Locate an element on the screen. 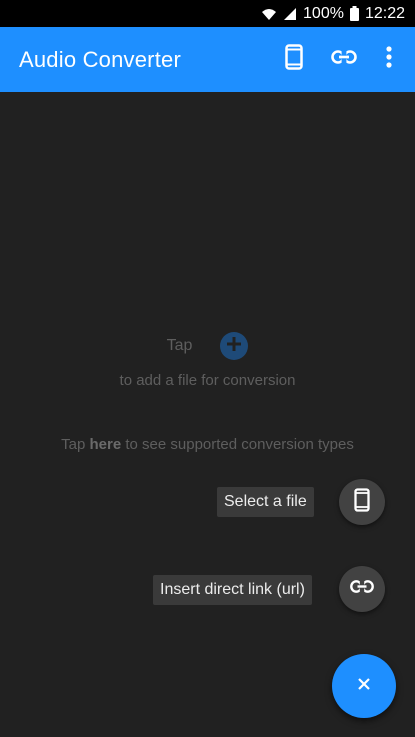  empty-state-subtitle: to add a file for conversion is located at coordinates (207, 380).